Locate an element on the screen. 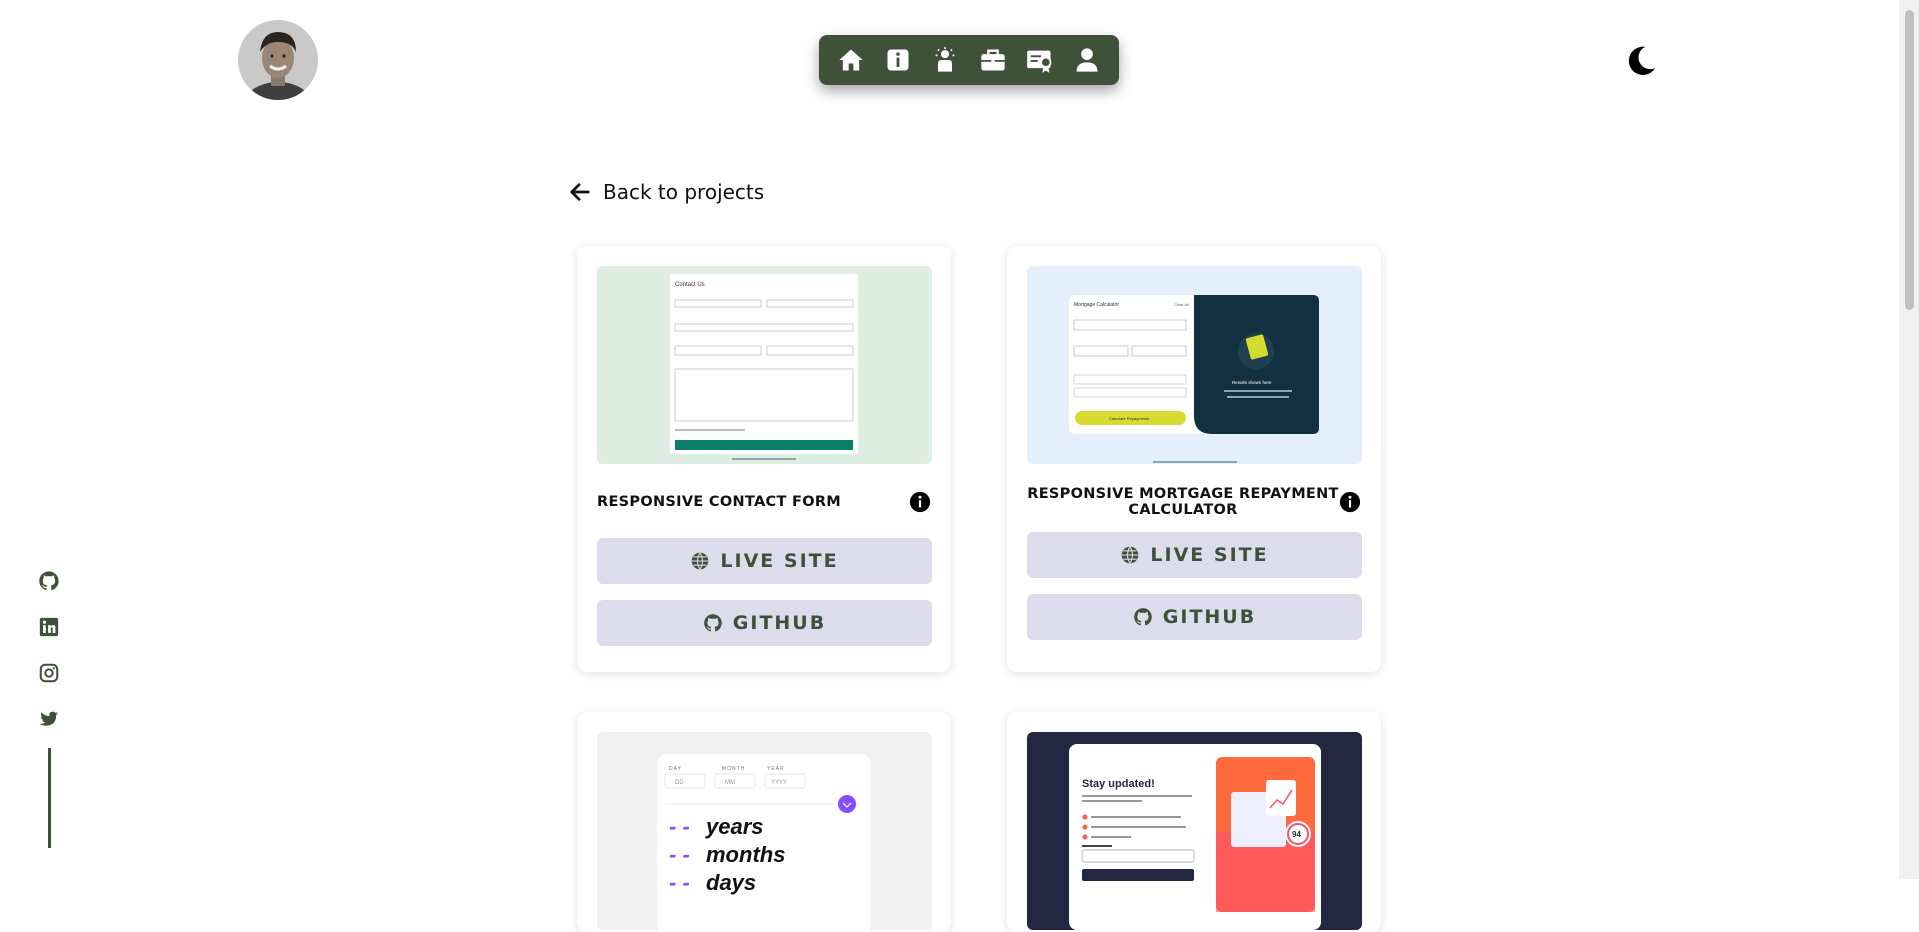 The width and height of the screenshot is (1919, 932). back-to-projects-link: Back to projects is located at coordinates (666, 192).